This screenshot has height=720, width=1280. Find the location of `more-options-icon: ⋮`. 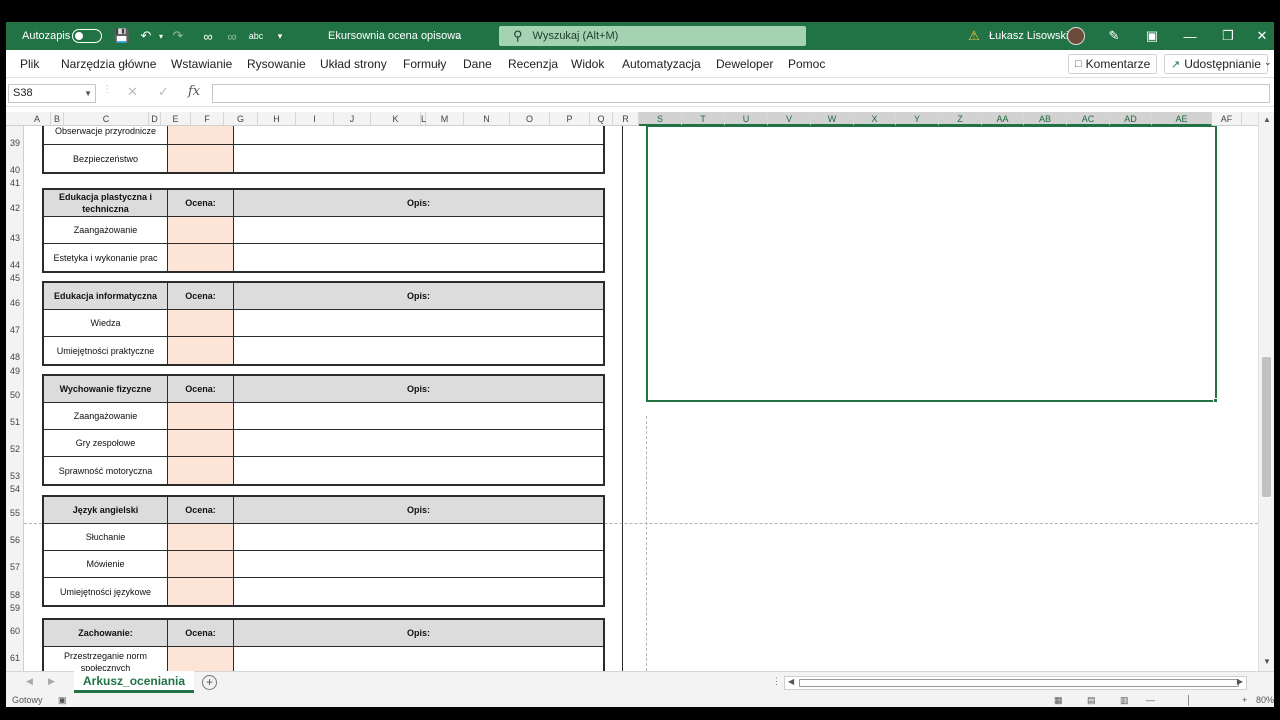

more-options-icon: ⋮ is located at coordinates (107, 89).